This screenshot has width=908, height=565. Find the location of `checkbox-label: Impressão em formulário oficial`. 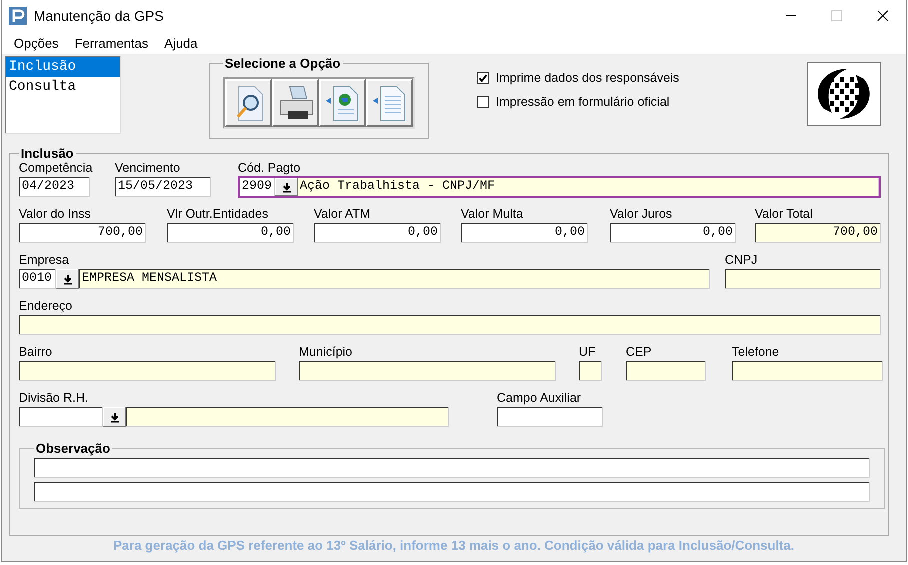

checkbox-label: Impressão em formulário oficial is located at coordinates (583, 102).